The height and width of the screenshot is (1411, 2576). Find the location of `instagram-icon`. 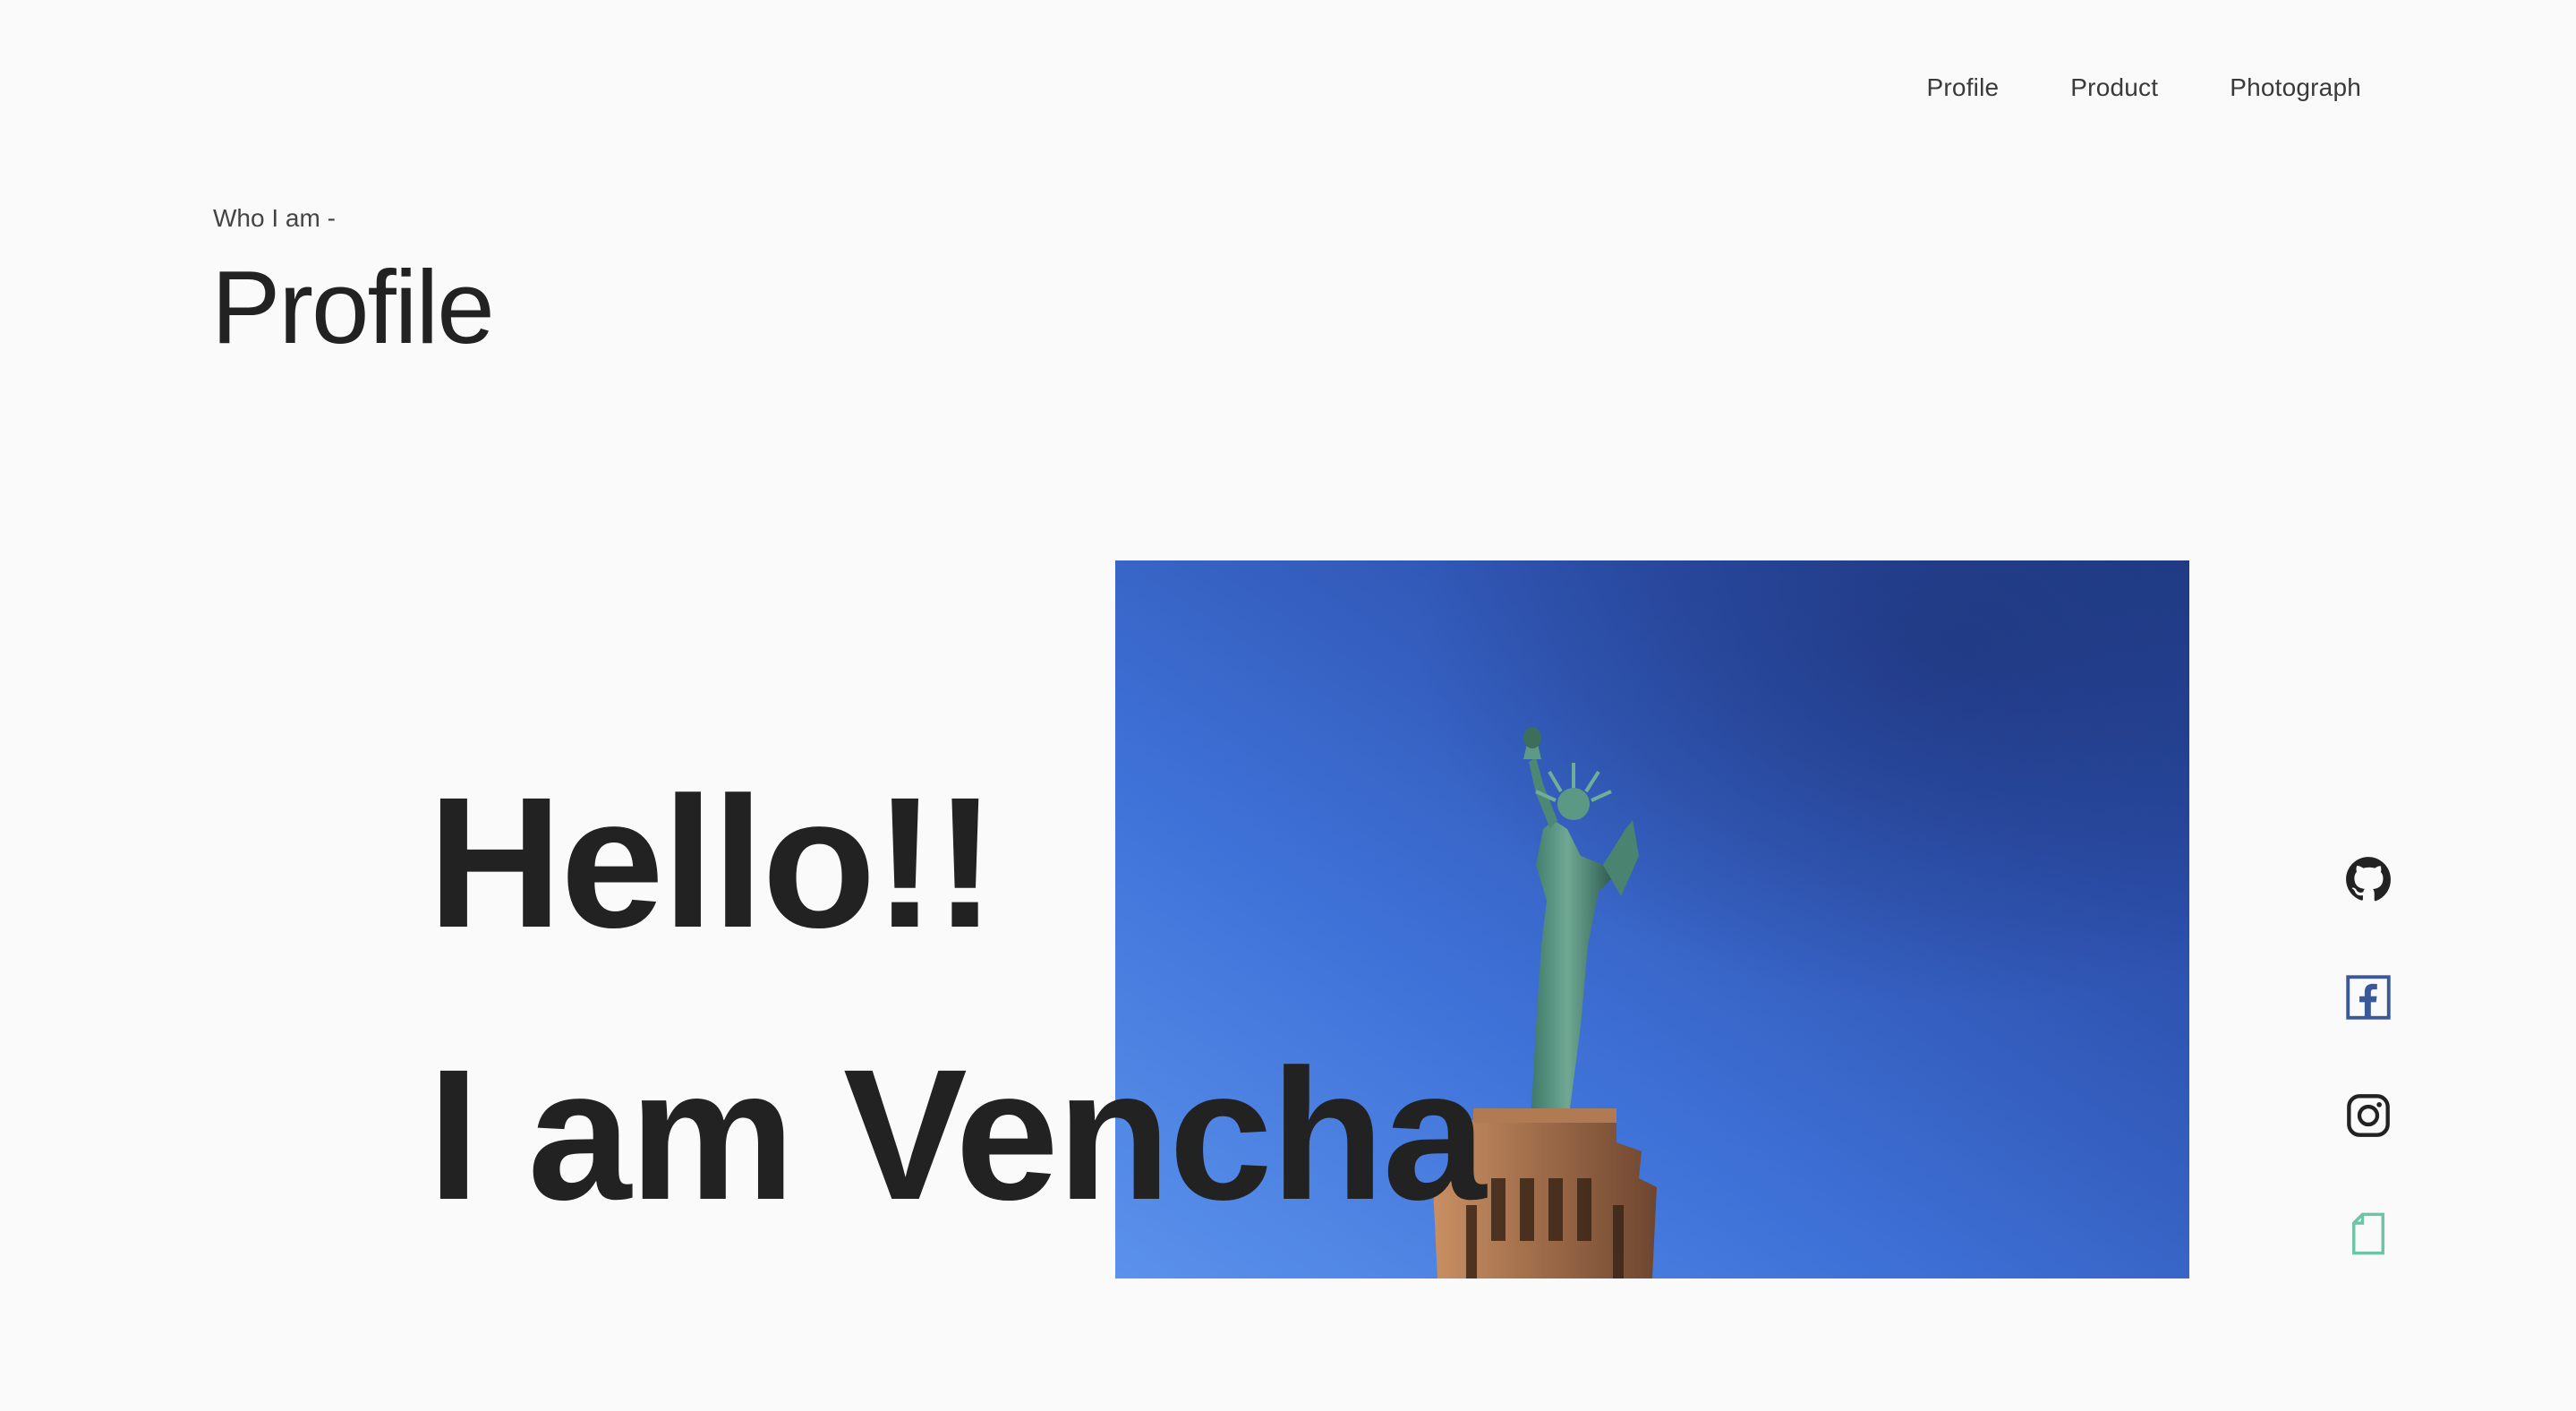

instagram-icon is located at coordinates (2368, 1115).